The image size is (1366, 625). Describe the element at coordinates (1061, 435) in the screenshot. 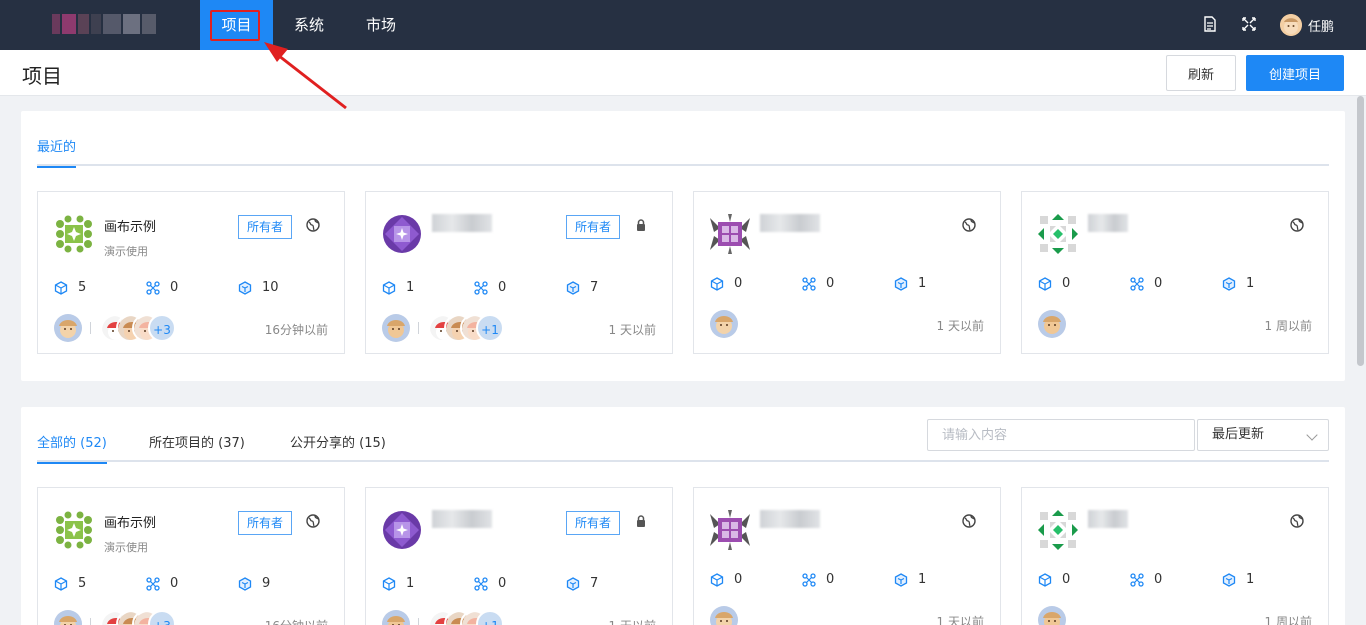

I see `search-input` at that location.